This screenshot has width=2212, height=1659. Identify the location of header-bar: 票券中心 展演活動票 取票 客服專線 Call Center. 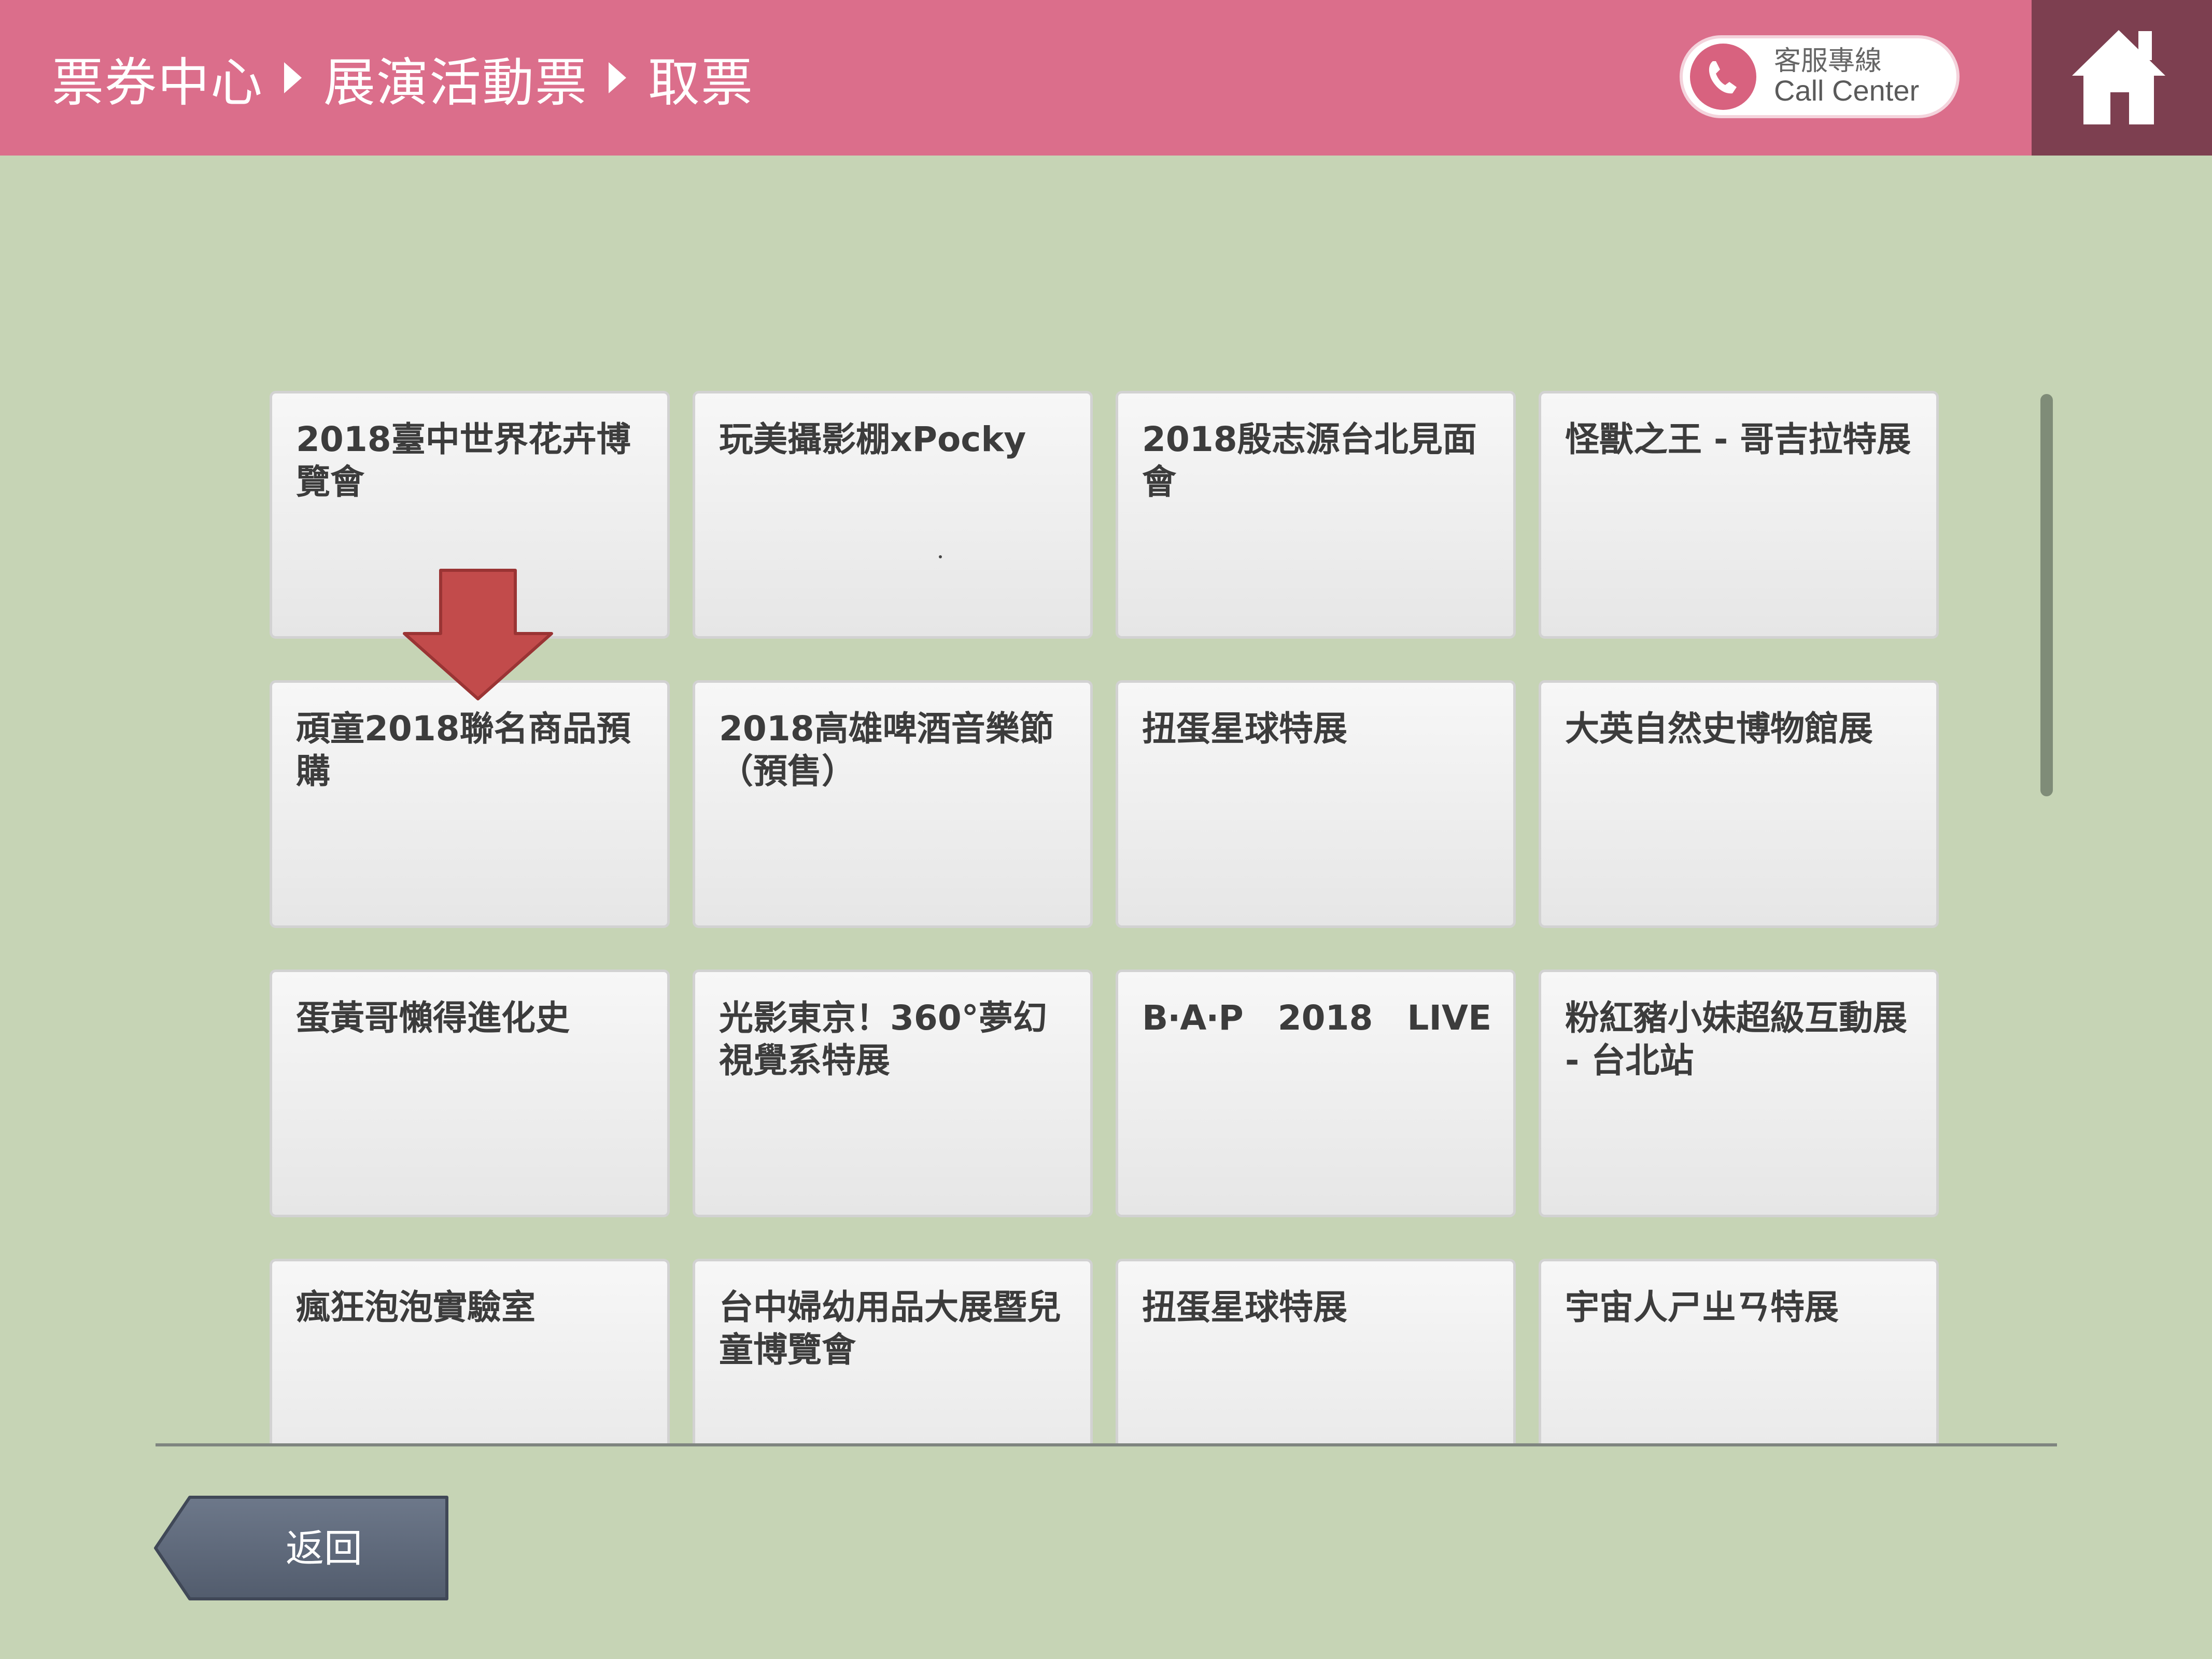
(1106, 78).